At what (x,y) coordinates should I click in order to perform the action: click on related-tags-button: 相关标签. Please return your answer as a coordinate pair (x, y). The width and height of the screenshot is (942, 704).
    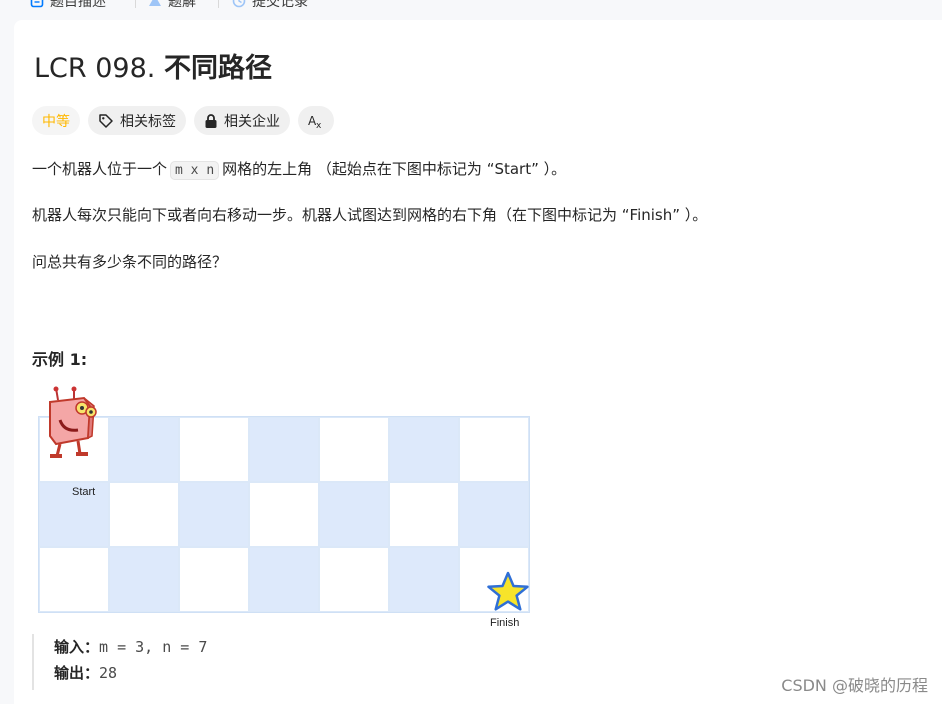
    Looking at the image, I should click on (137, 120).